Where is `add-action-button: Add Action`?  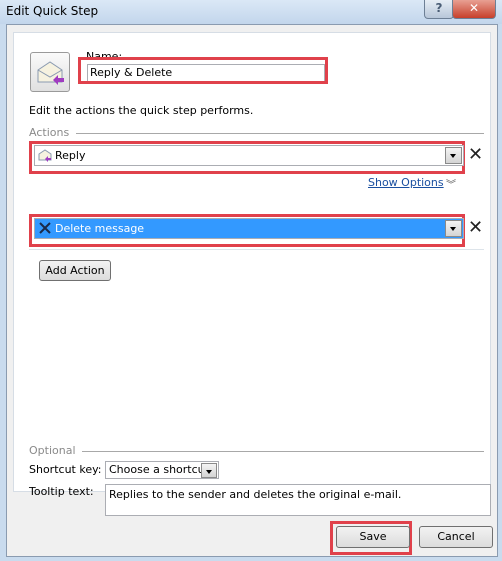
add-action-button: Add Action is located at coordinates (75, 270).